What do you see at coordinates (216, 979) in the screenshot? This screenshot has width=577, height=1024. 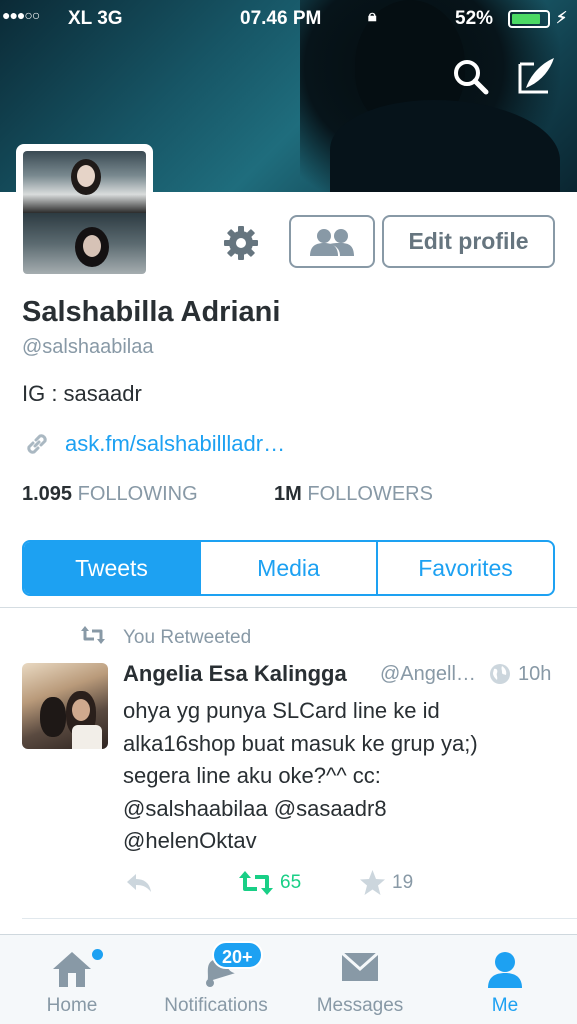 I see `tabbar-notifications: 20+ Notifications` at bounding box center [216, 979].